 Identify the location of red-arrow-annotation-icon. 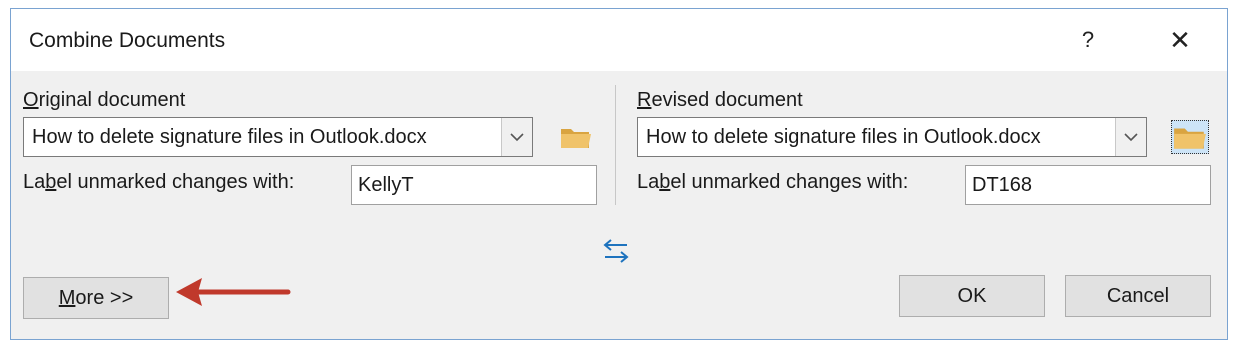
(232, 294).